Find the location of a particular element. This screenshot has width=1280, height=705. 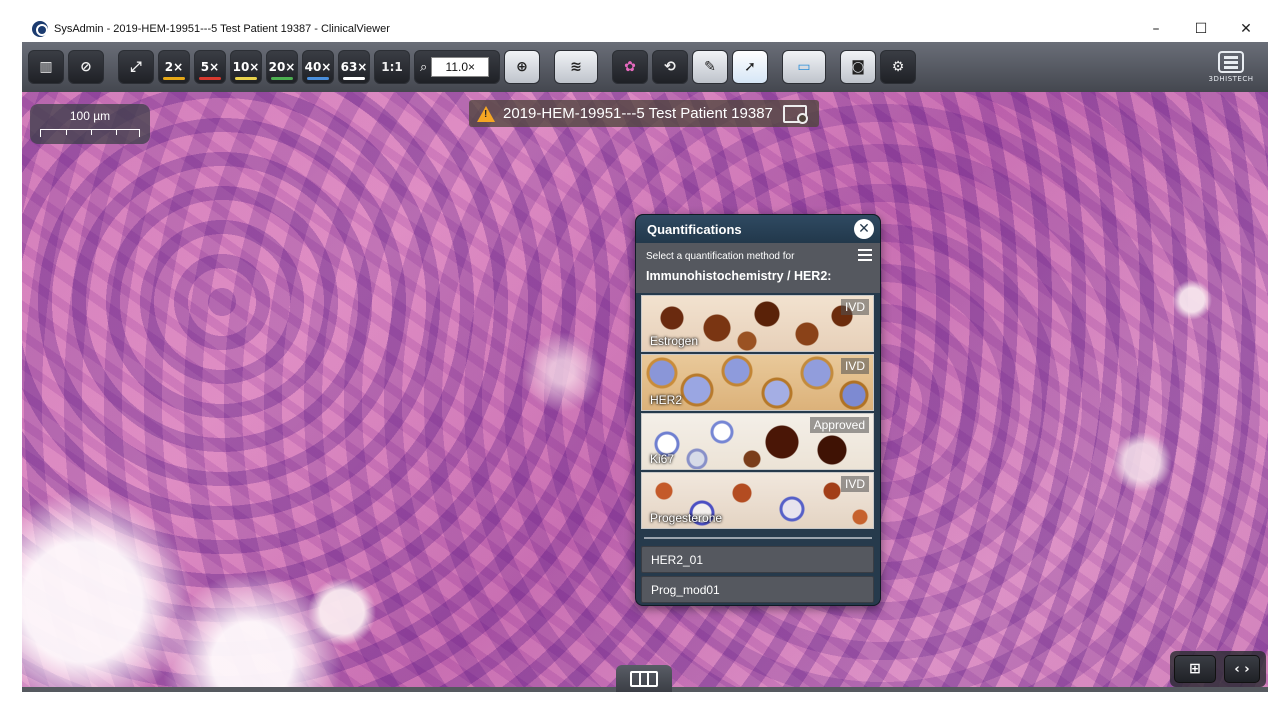

vendor-logo: 3DHISTECH is located at coordinates (1231, 67).